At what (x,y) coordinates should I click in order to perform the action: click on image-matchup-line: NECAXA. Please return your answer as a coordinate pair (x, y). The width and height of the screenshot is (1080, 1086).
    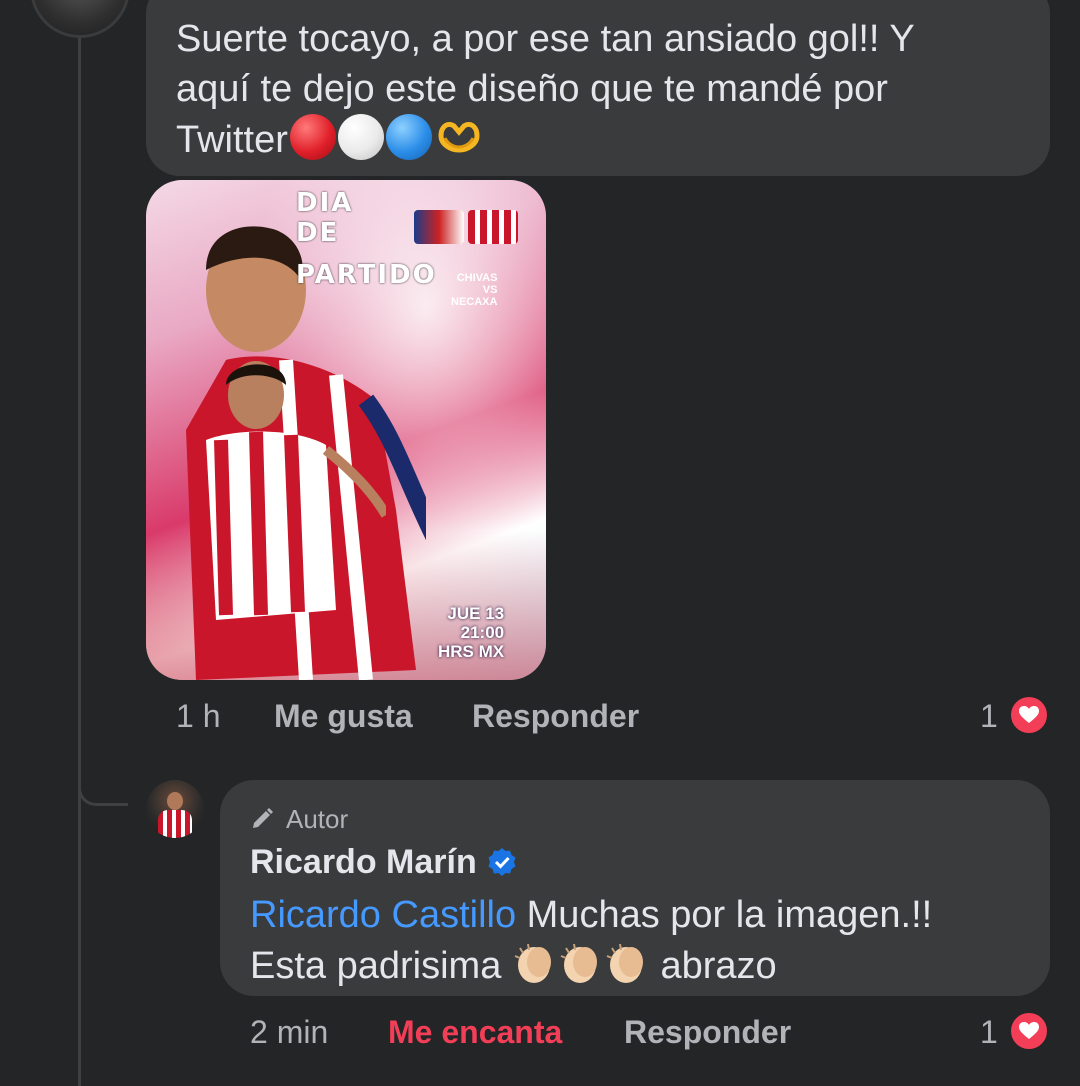
    Looking at the image, I should click on (474, 302).